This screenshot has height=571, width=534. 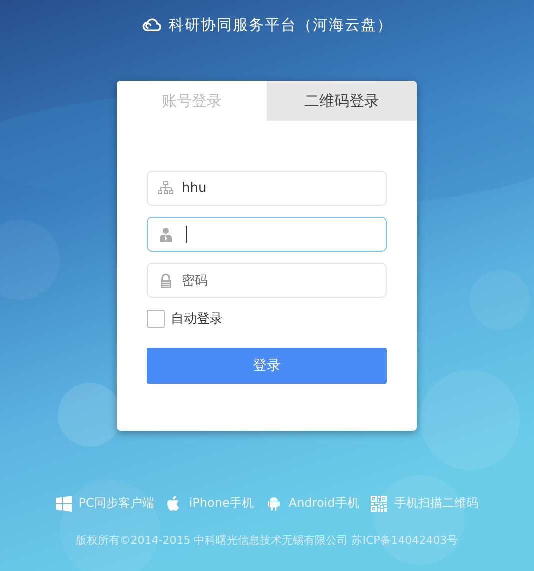 I want to click on checkbox, so click(x=156, y=319).